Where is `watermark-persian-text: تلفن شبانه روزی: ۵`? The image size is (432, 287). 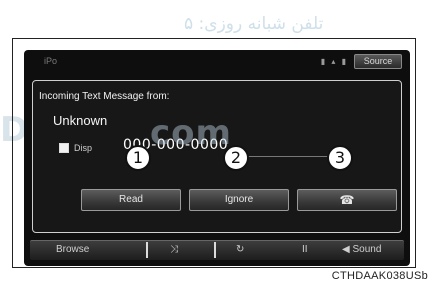 watermark-persian-text: تلفن شبانه روزی: ۵ is located at coordinates (254, 24).